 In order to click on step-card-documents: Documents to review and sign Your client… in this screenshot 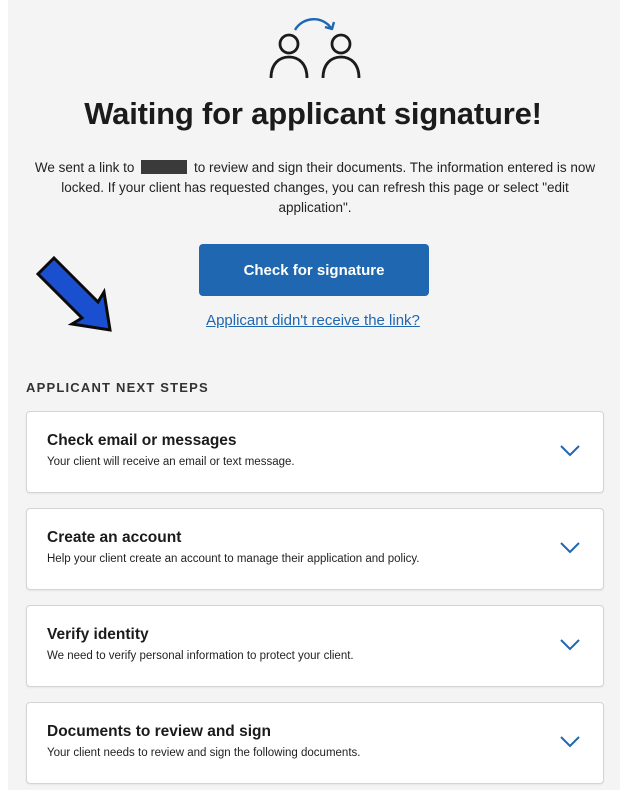, I will do `click(315, 743)`.